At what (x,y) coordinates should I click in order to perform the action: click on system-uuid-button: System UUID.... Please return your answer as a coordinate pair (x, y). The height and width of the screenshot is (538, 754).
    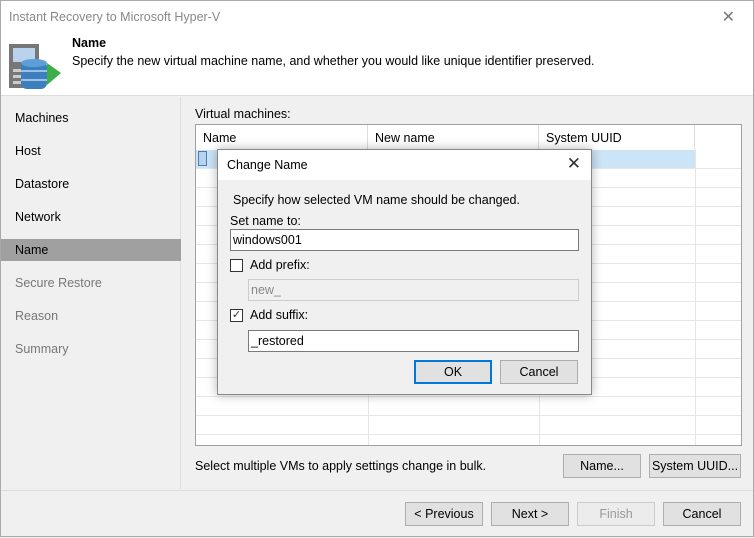
    Looking at the image, I should click on (695, 466).